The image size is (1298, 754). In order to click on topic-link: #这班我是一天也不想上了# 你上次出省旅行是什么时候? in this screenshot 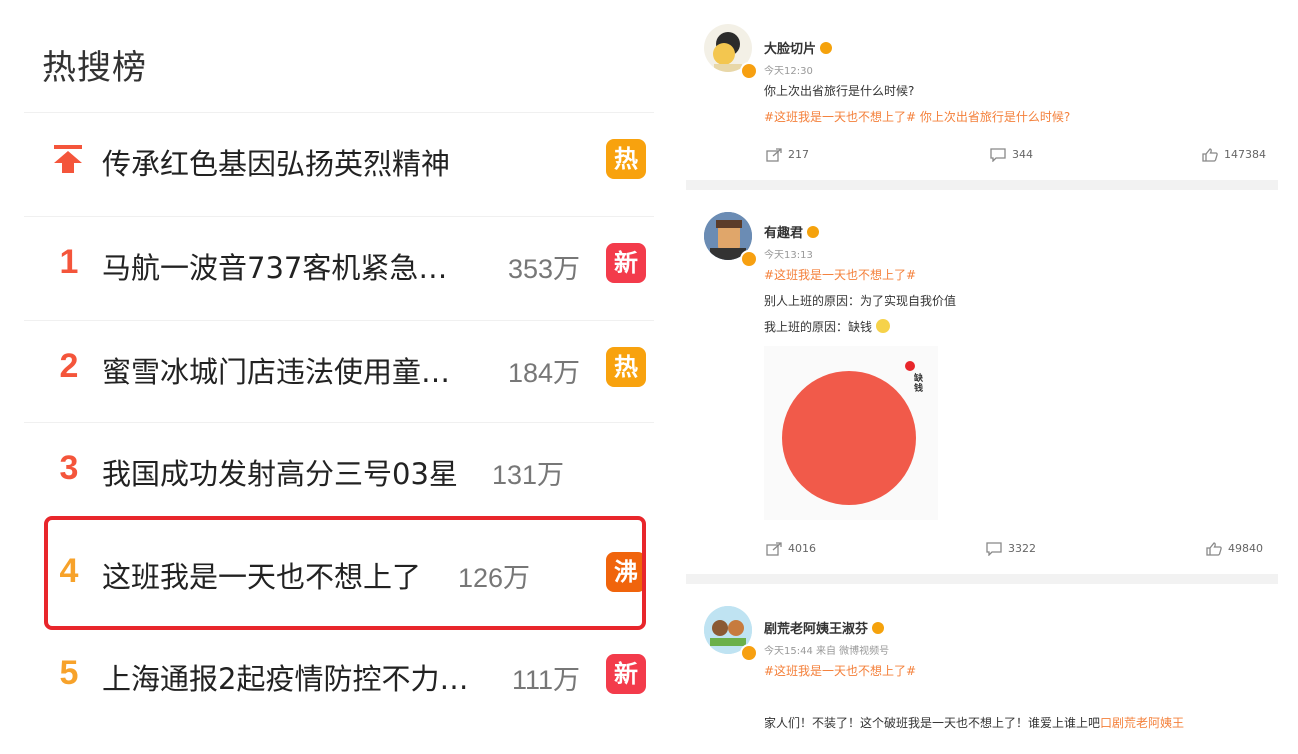, I will do `click(917, 116)`.